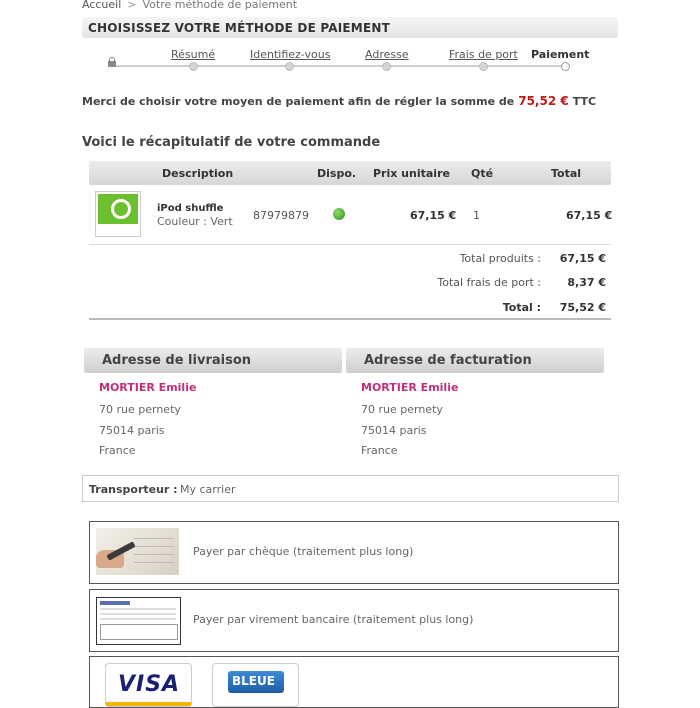 This screenshot has width=700, height=708. Describe the element at coordinates (137, 551) in the screenshot. I see `cheque-icon` at that location.